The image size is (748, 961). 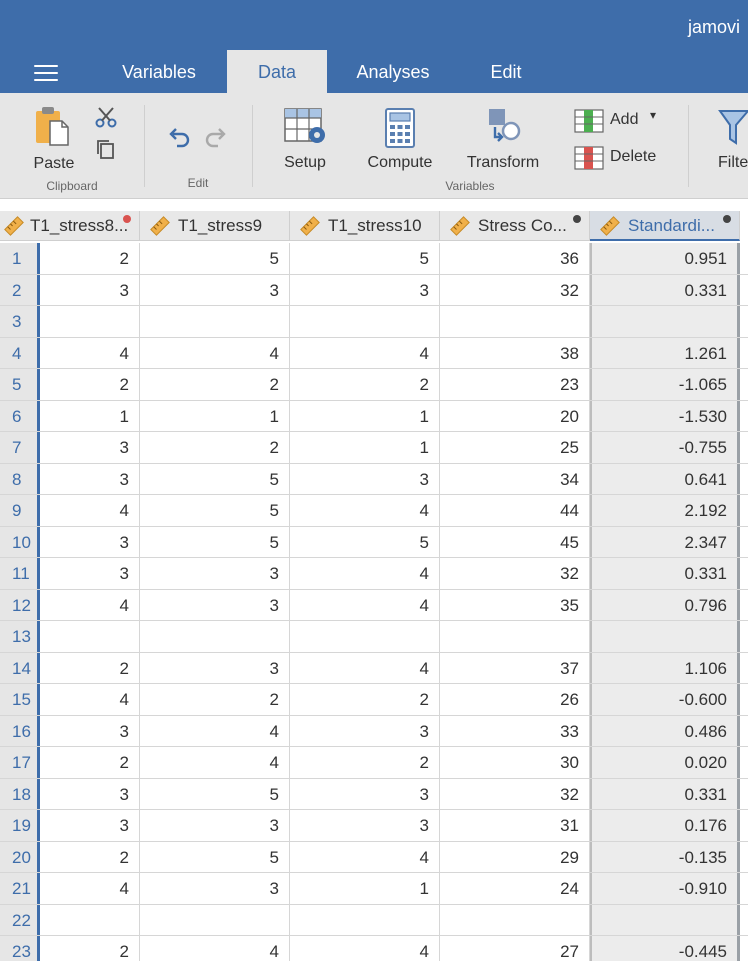 What do you see at coordinates (216, 139) in the screenshot?
I see `redo-icon` at bounding box center [216, 139].